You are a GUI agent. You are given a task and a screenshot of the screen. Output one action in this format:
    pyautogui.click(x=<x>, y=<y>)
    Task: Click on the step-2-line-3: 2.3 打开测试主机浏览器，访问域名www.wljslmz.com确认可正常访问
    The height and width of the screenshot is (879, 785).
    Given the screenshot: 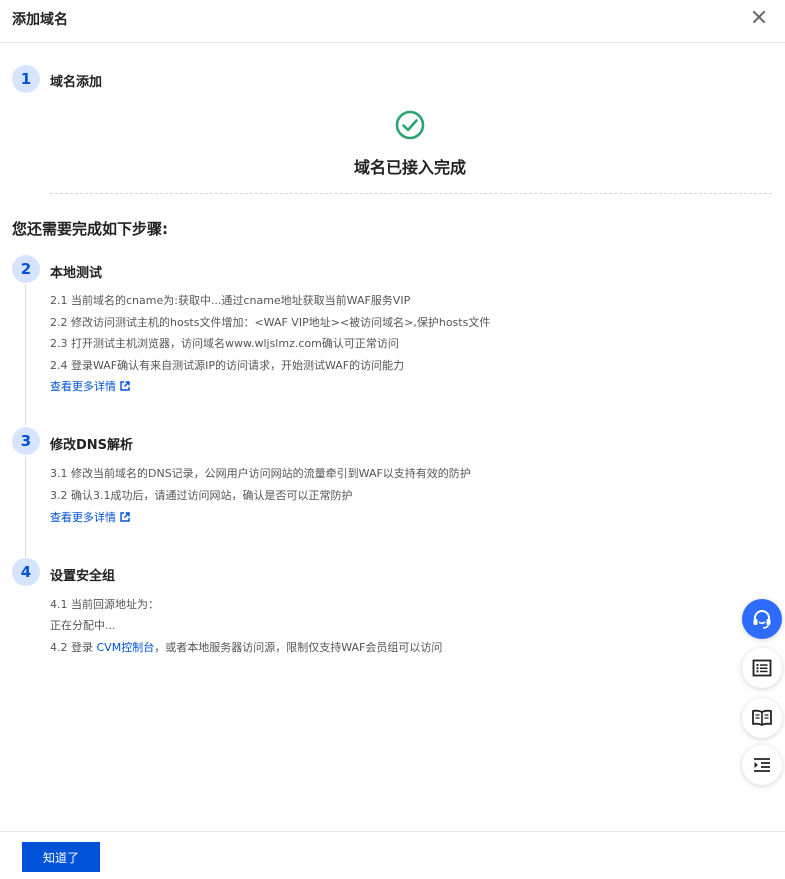 What is the action you would take?
    pyautogui.click(x=224, y=343)
    